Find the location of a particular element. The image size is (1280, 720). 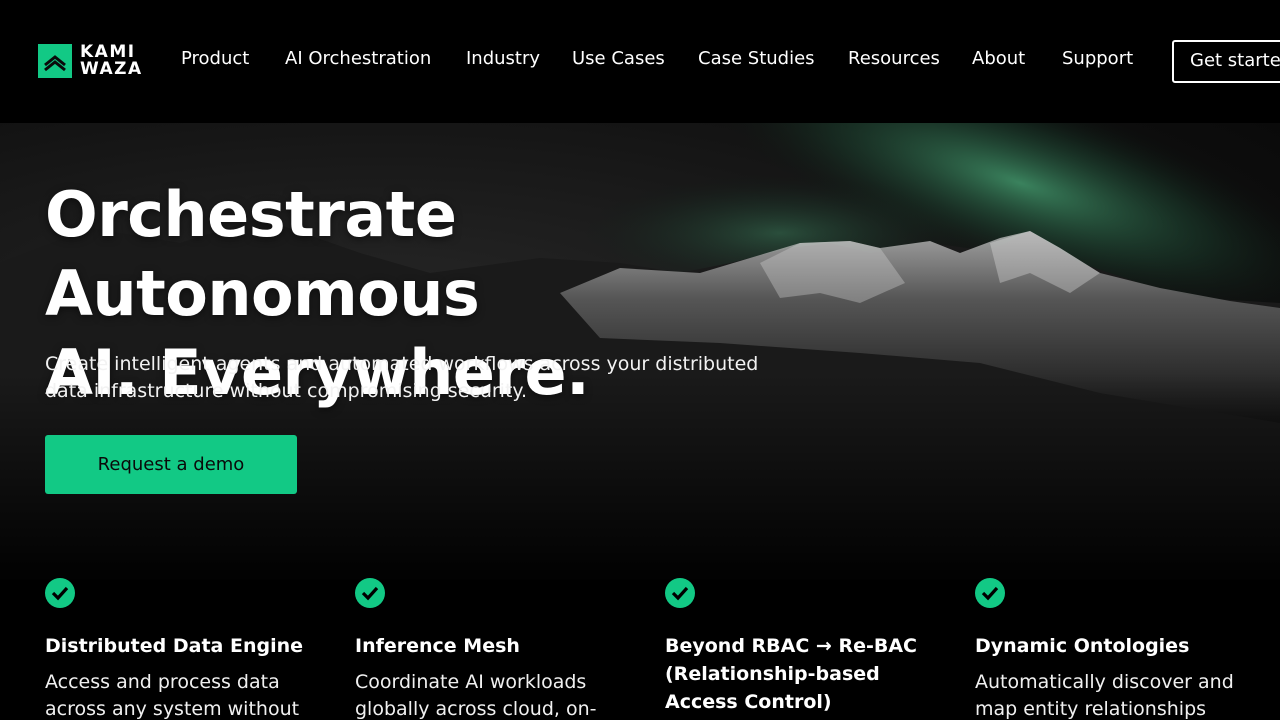

nav-item-case-studies: Case Studies is located at coordinates (756, 58).